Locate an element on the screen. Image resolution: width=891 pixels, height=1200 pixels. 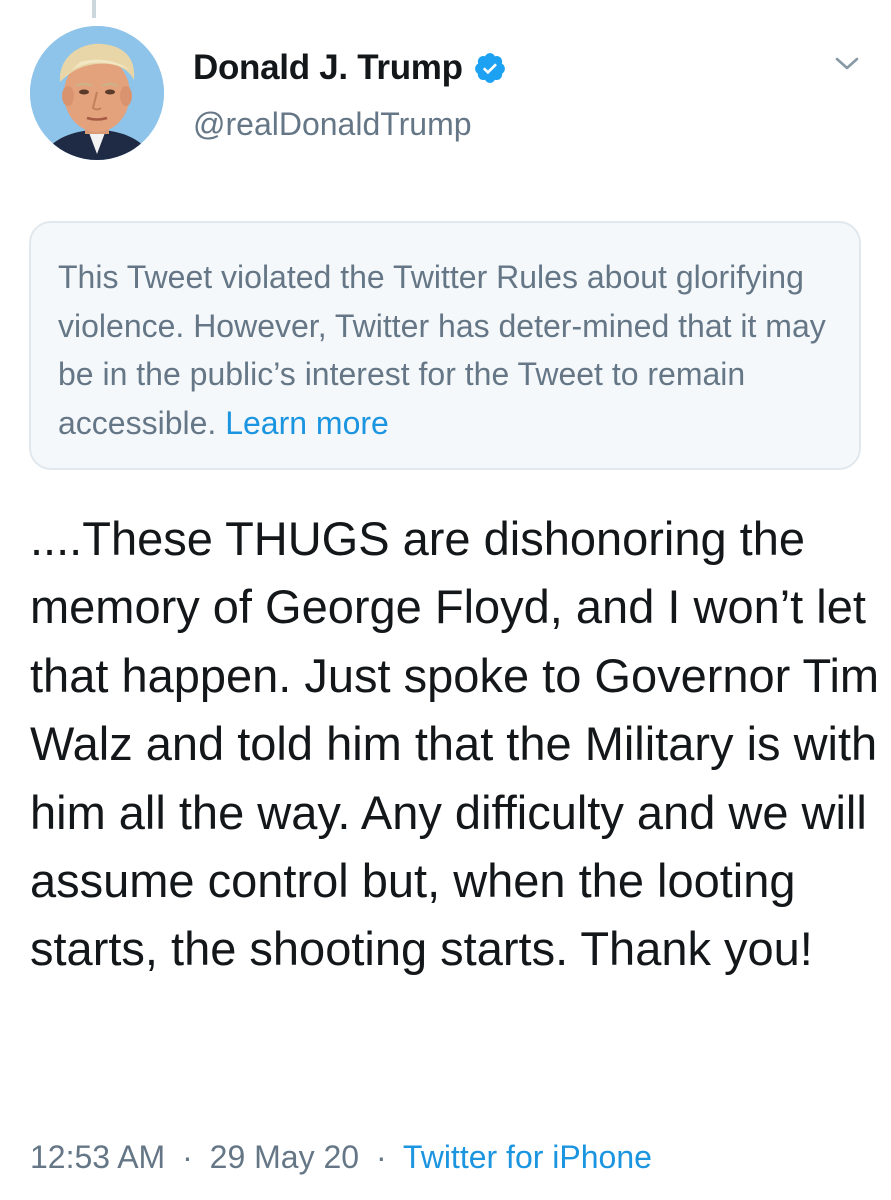
profile-photo is located at coordinates (97, 93).